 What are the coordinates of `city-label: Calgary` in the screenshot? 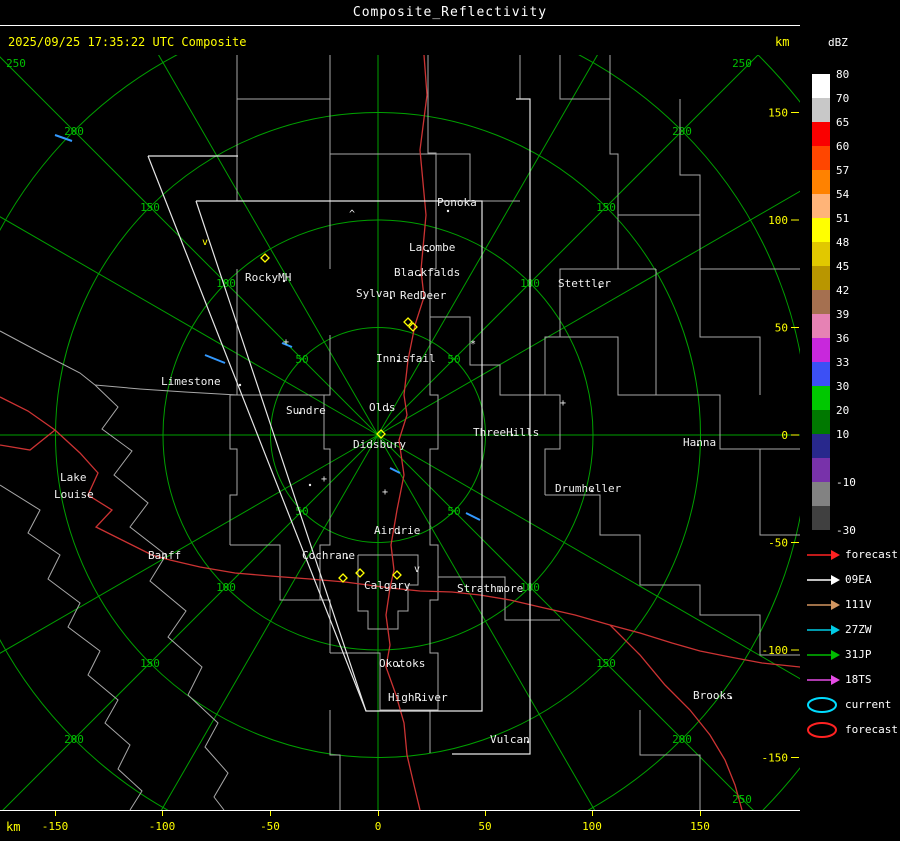 It's located at (387, 585).